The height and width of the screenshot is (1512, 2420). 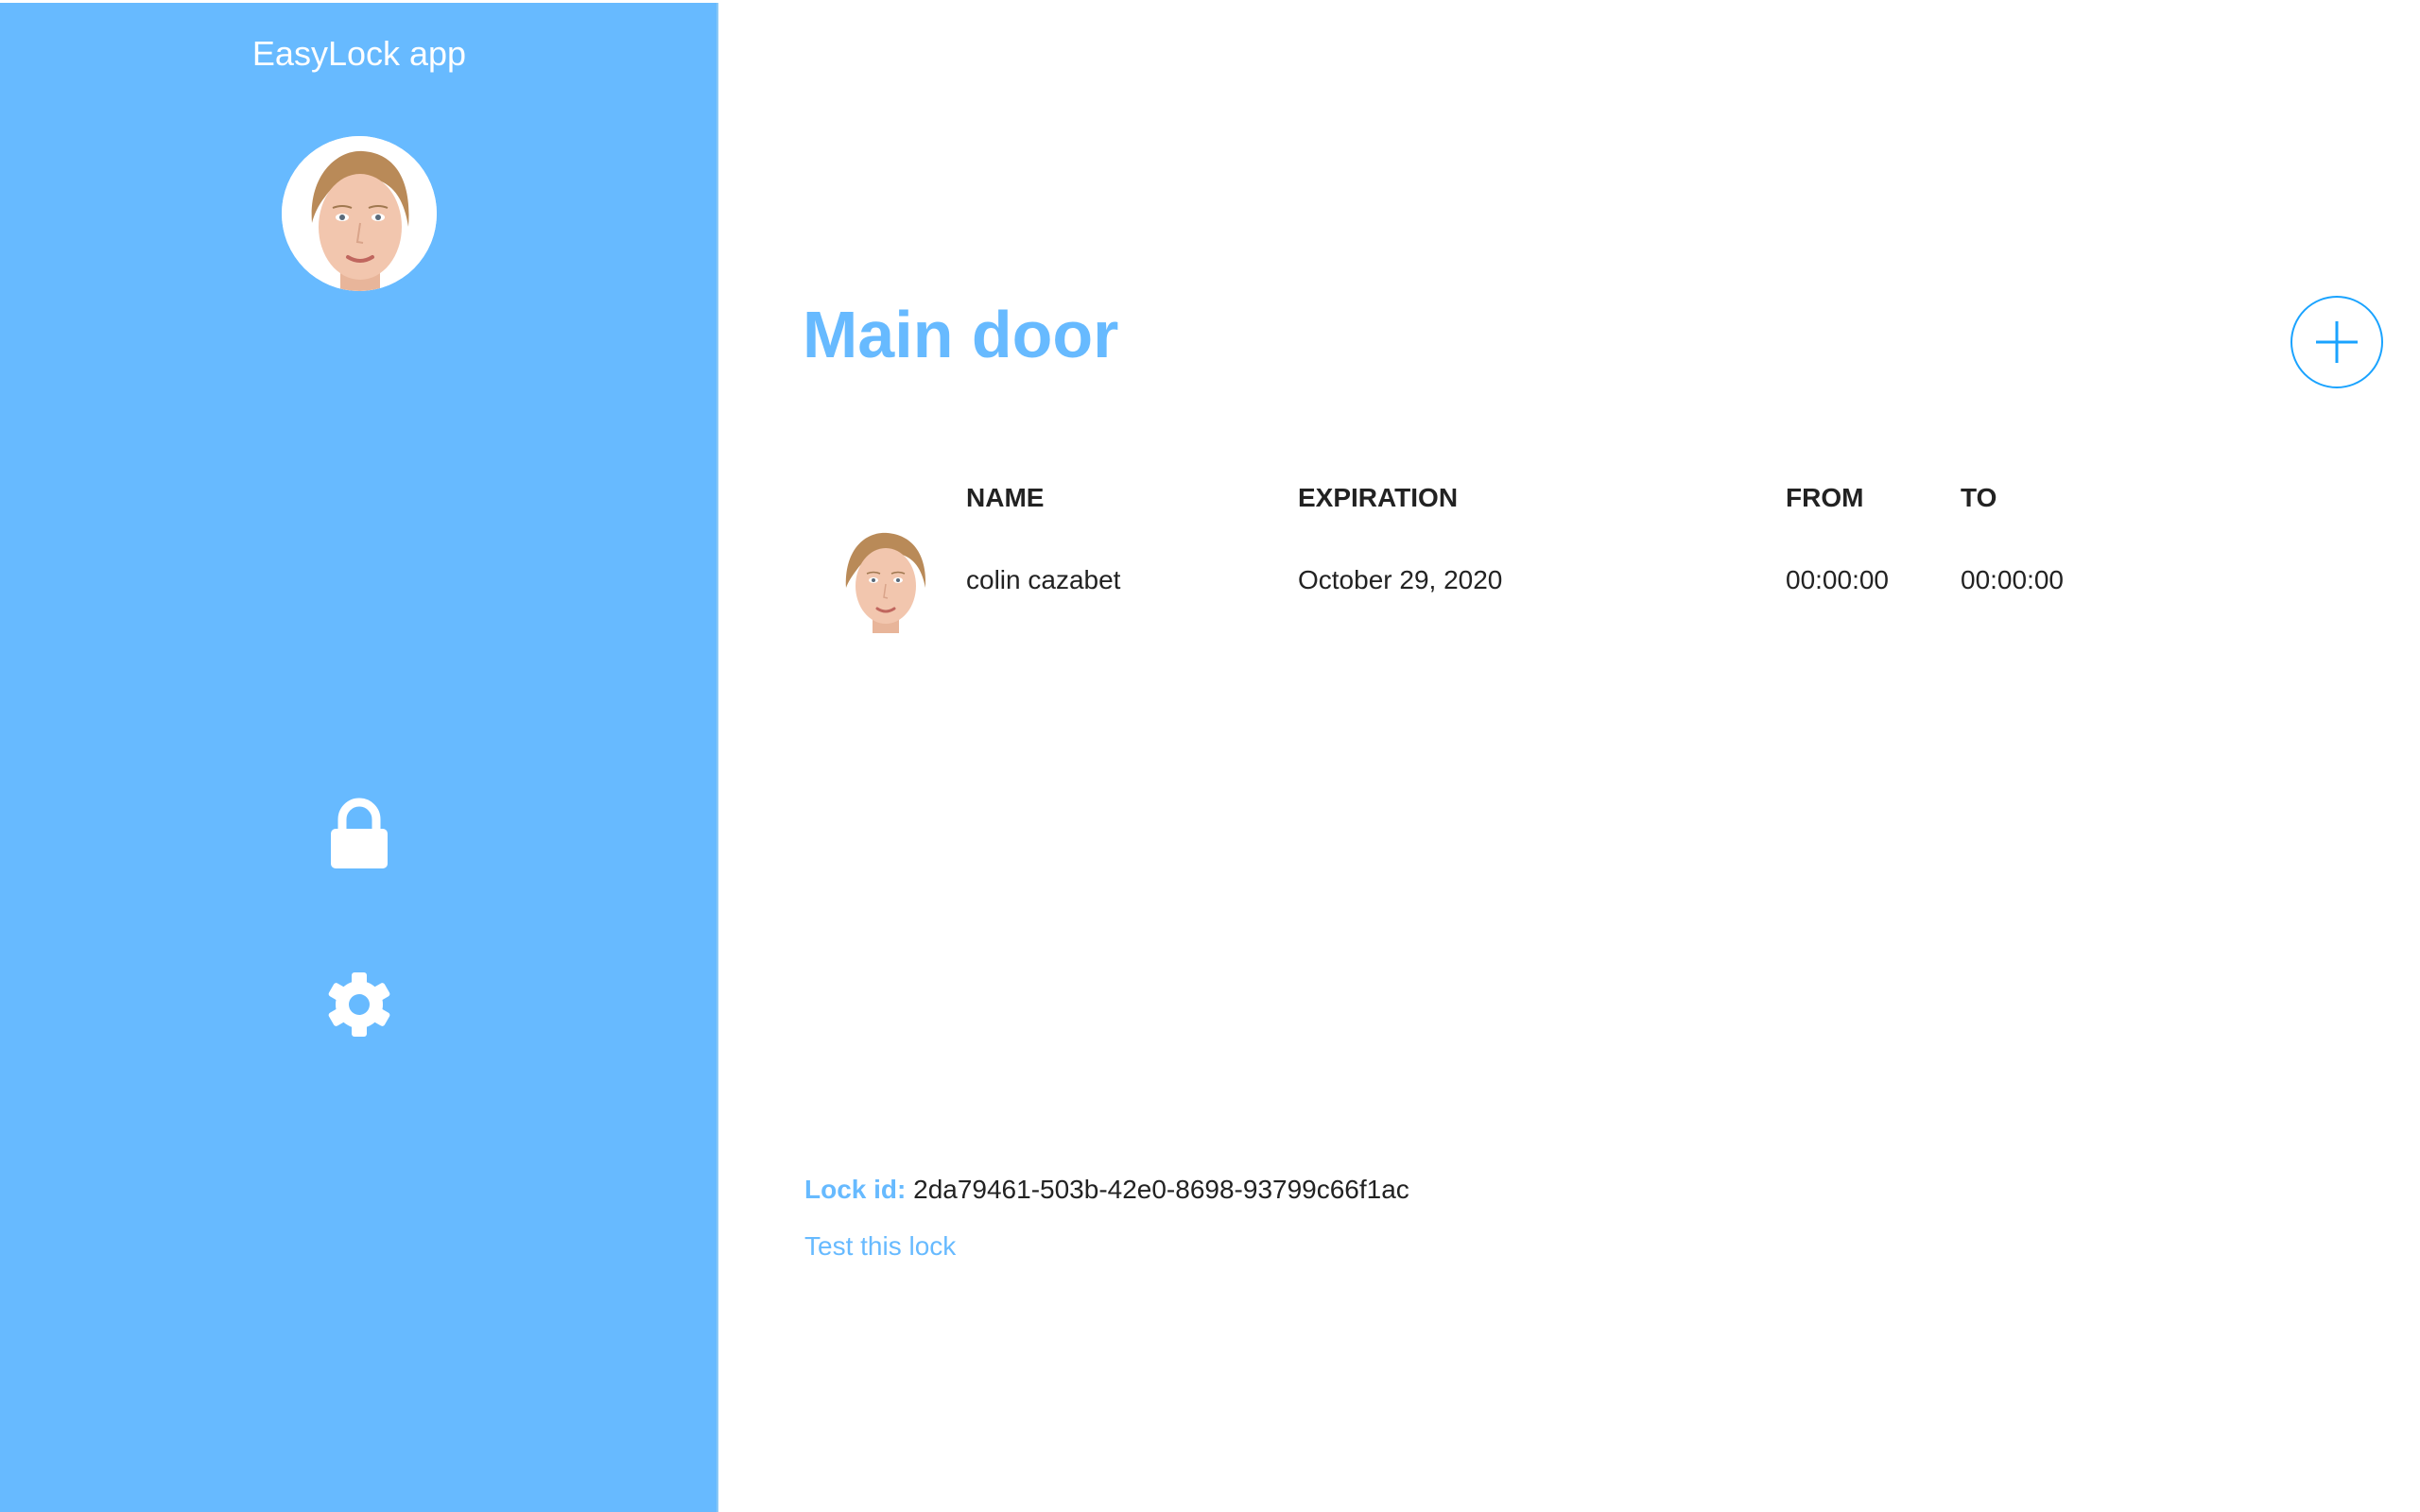 I want to click on plus-icon, so click(x=2337, y=342).